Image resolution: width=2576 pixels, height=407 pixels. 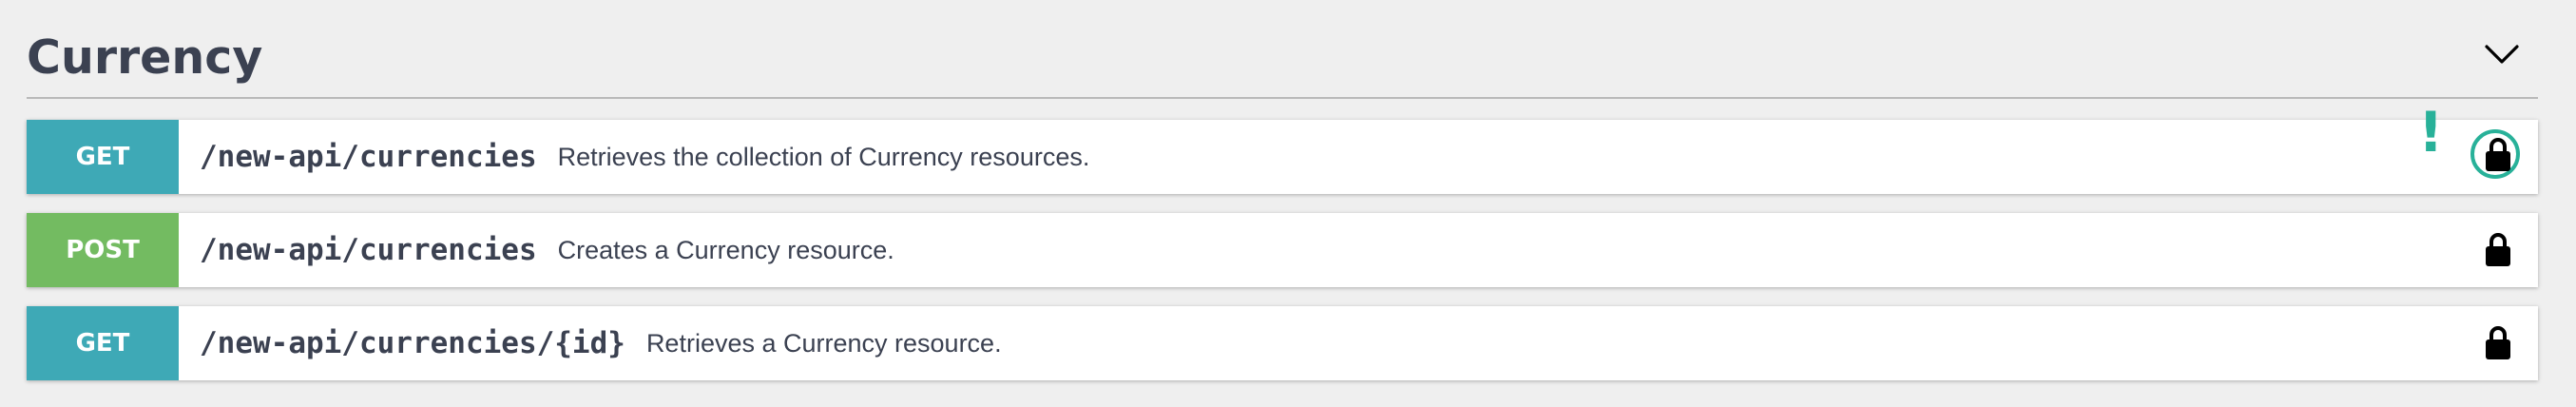 What do you see at coordinates (145, 57) in the screenshot?
I see `section-title: Currency` at bounding box center [145, 57].